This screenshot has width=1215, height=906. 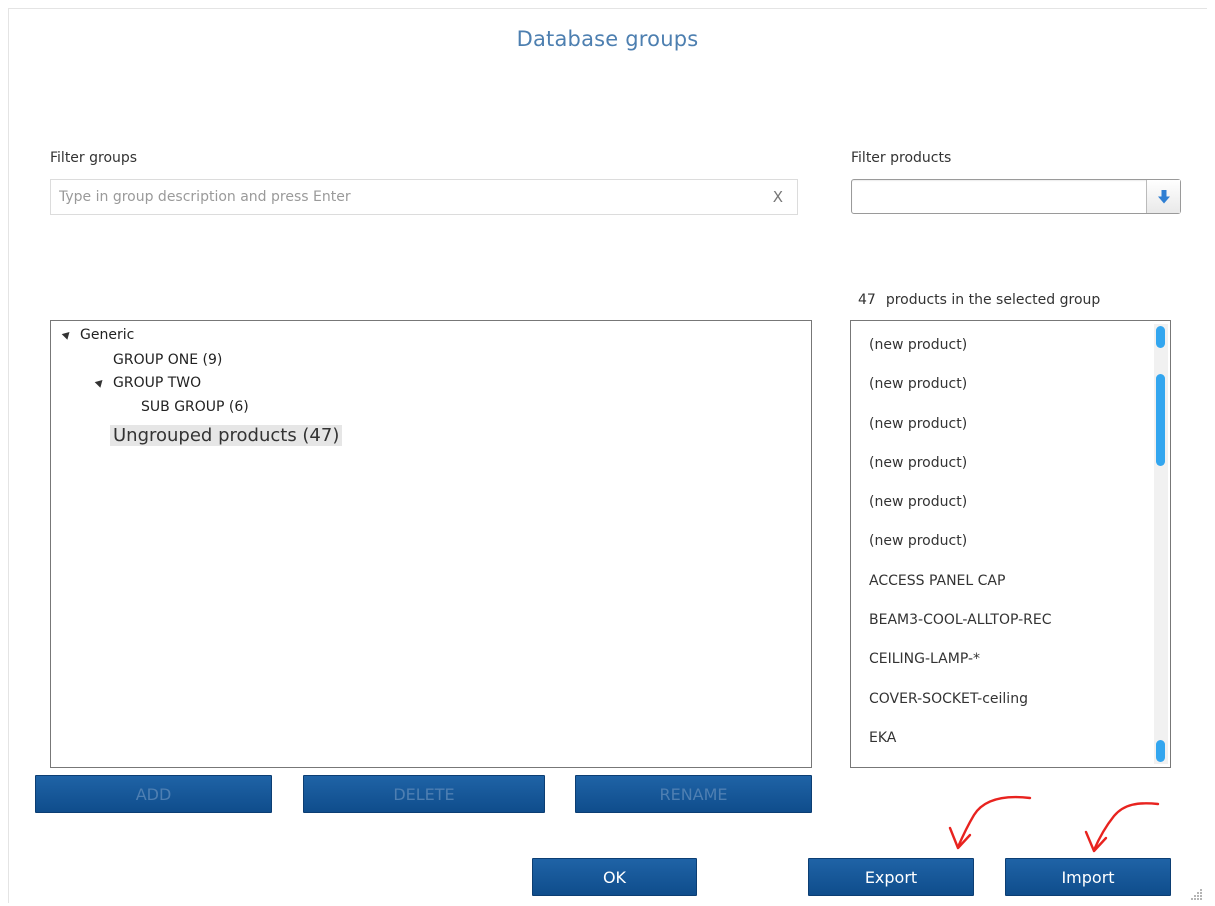 What do you see at coordinates (996, 620) in the screenshot?
I see `product-list-item: BEAM3-COOL-ALLTOP-REC` at bounding box center [996, 620].